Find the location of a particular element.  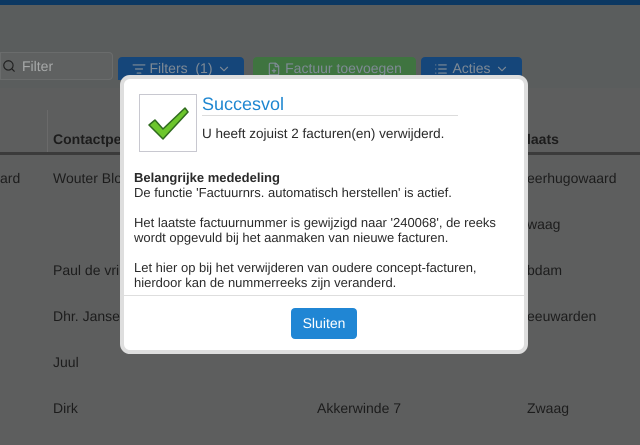

table-cell-text: Dirk is located at coordinates (65, 408).